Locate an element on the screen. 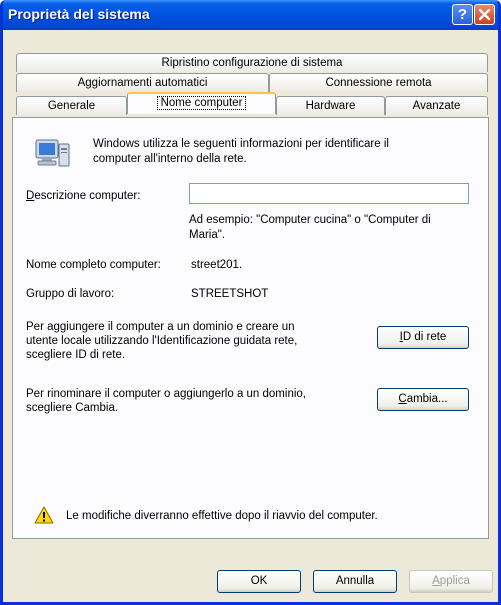  fullname-value: street201. is located at coordinates (217, 265).